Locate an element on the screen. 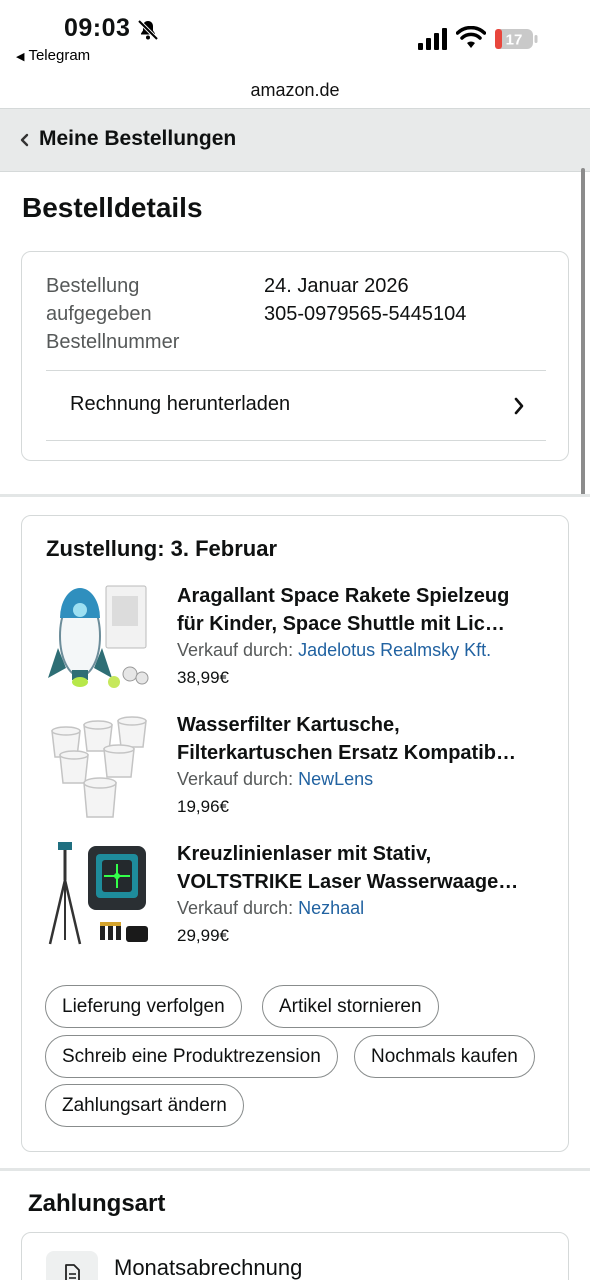 The height and width of the screenshot is (1280, 590). document-icon is located at coordinates (72, 1272).